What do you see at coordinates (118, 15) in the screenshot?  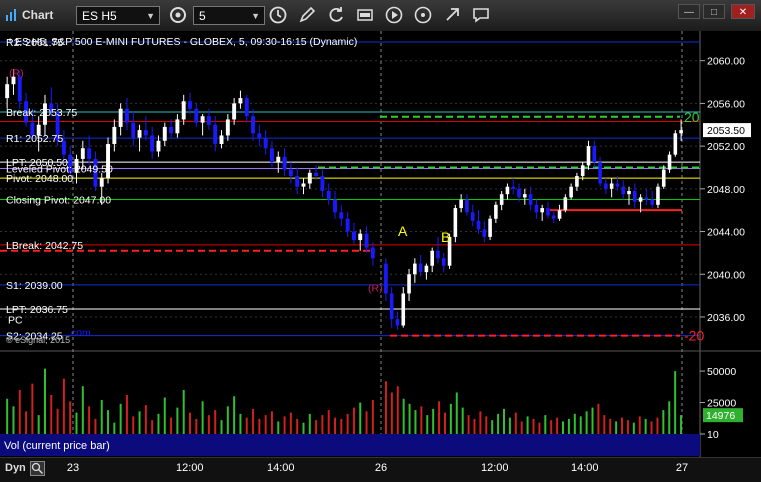 I see `symbol-input: ES H5 ▼` at bounding box center [118, 15].